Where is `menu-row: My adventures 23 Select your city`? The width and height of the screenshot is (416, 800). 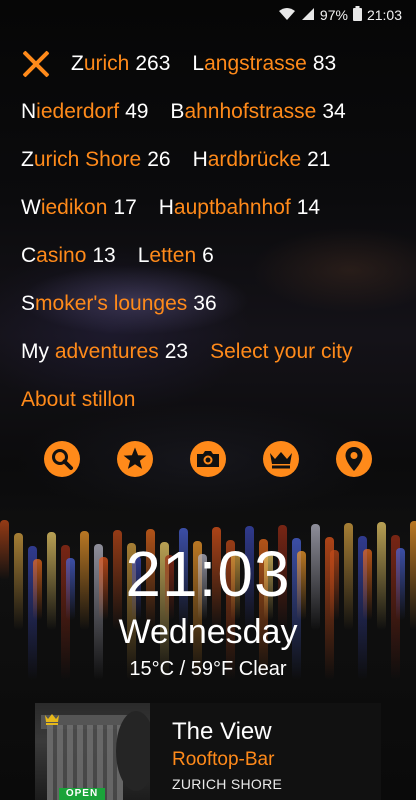
menu-row: My adventures 23 Select your city is located at coordinates (214, 352).